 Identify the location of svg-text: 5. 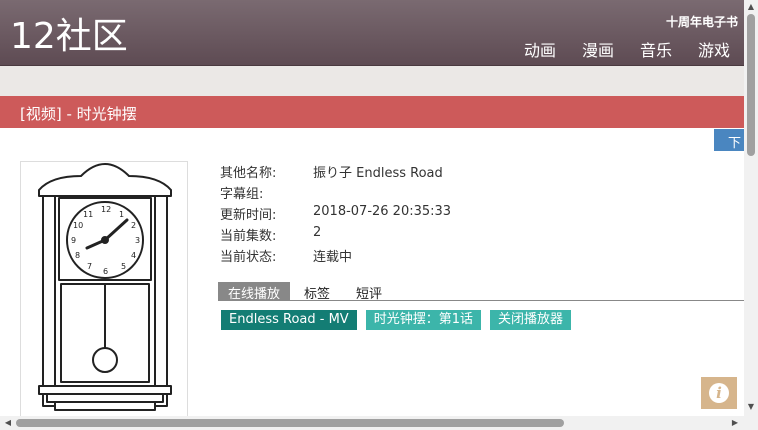
(123, 266).